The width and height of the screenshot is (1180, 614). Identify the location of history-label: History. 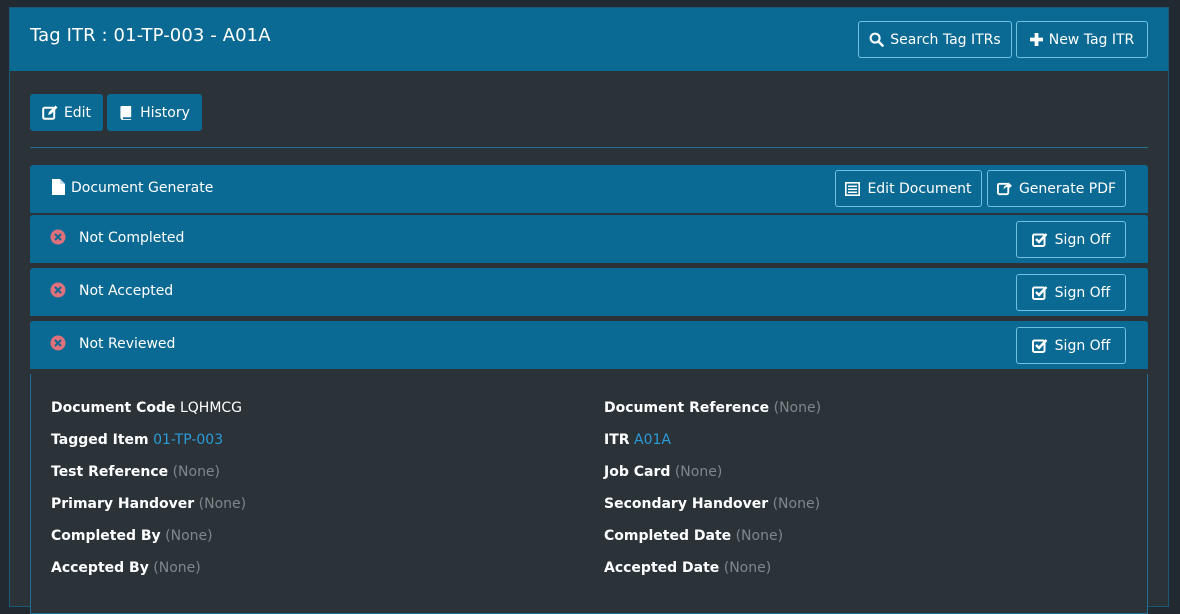
(165, 112).